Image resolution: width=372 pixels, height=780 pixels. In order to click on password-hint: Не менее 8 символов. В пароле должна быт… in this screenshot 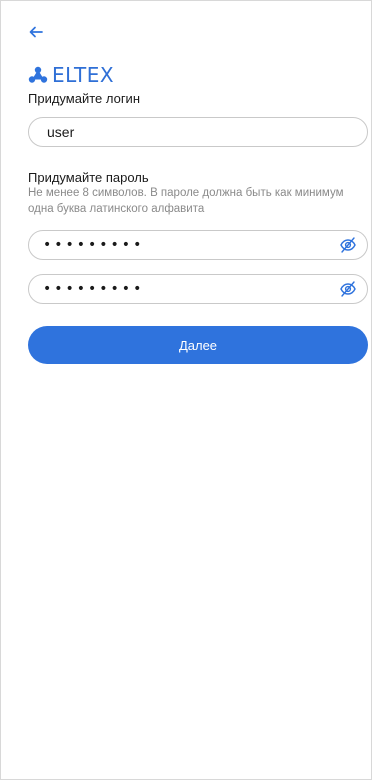, I will do `click(186, 201)`.